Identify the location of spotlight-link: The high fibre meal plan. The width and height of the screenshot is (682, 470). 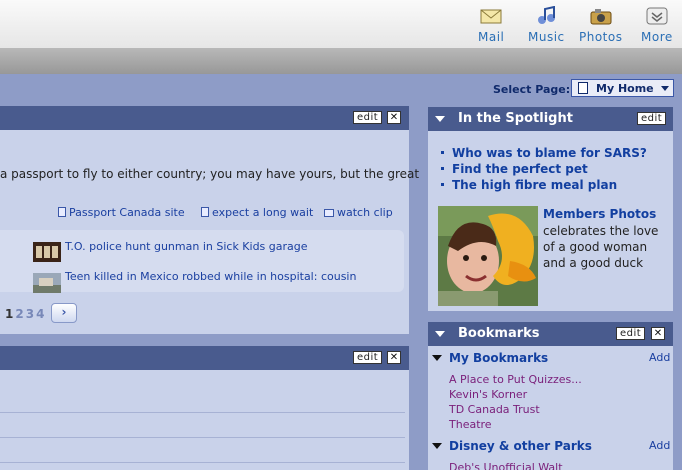
(529, 185).